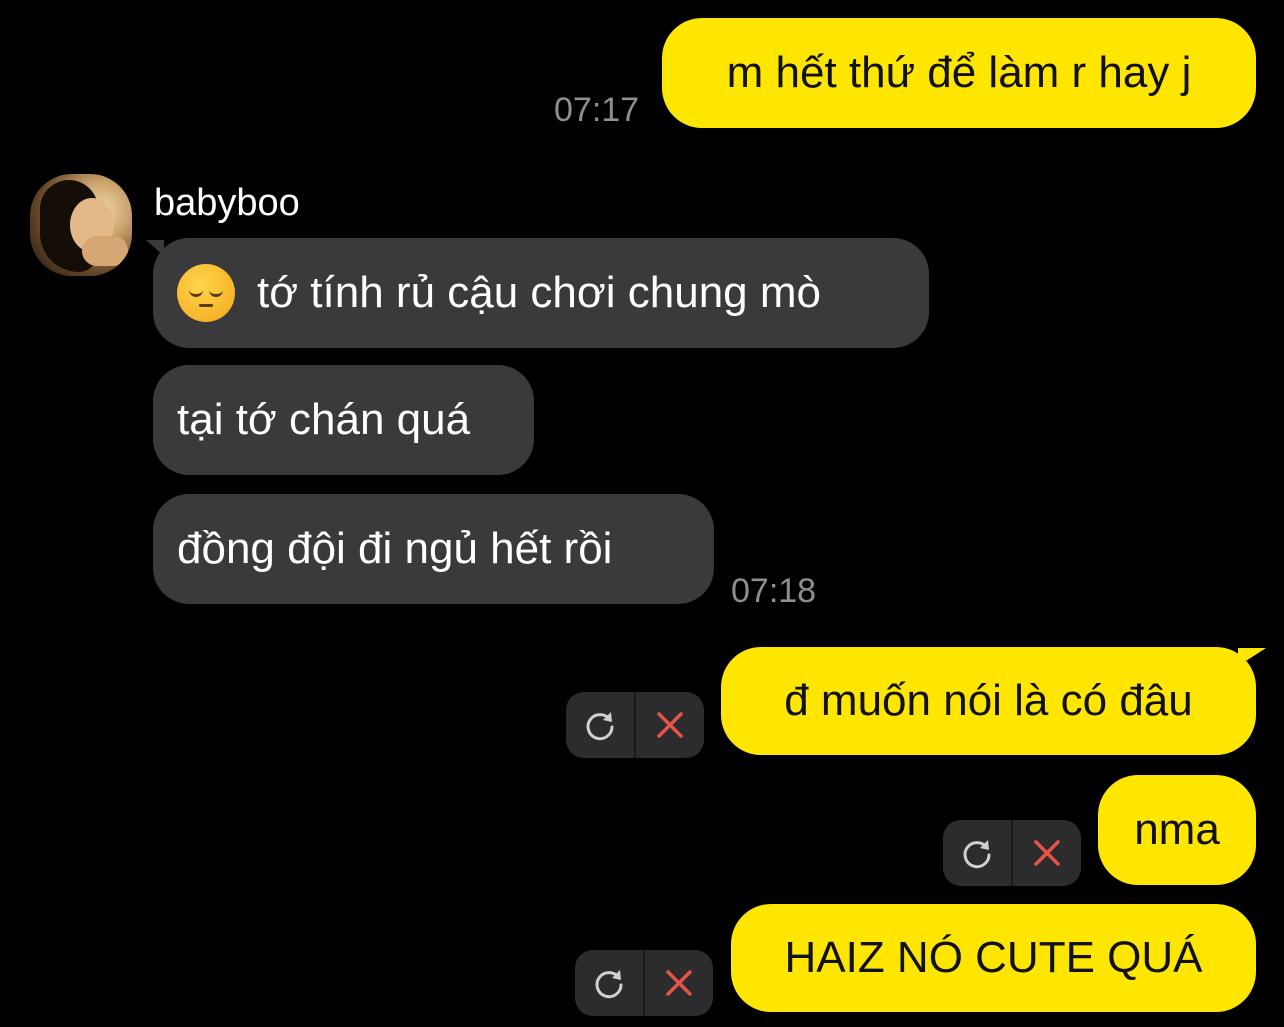 Image resolution: width=1284 pixels, height=1027 pixels. What do you see at coordinates (993, 958) in the screenshot?
I see `outgoing-message: HAIZ NÓ CUTE QUÁ` at bounding box center [993, 958].